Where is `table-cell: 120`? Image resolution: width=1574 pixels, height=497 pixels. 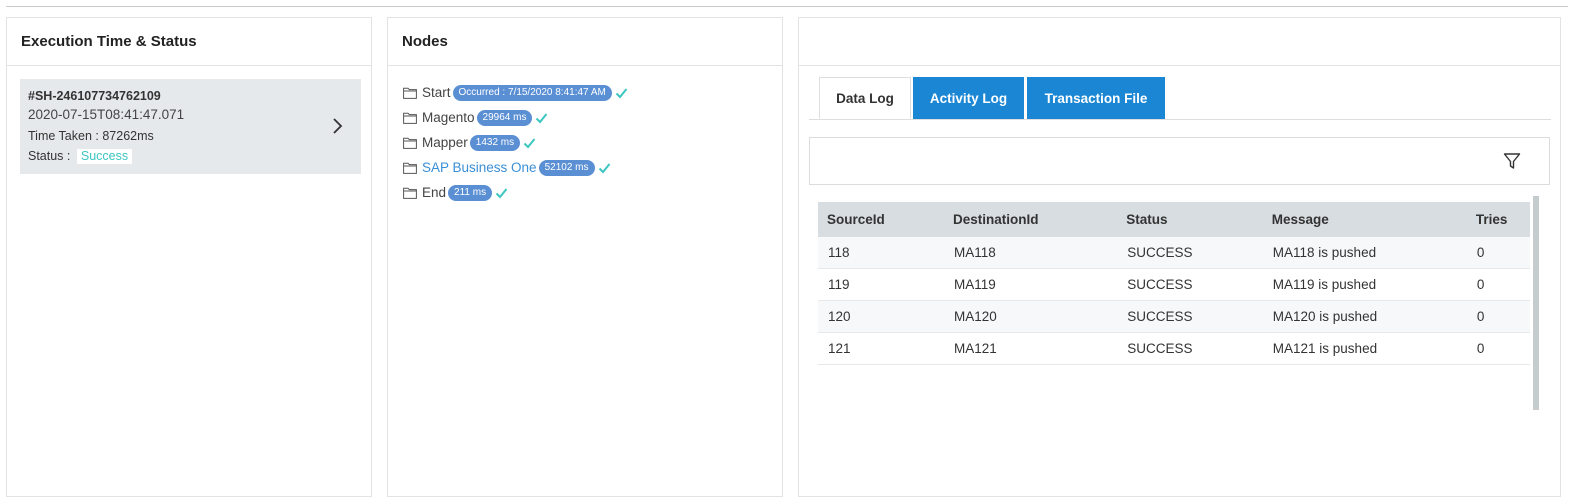
table-cell: 120 is located at coordinates (881, 316).